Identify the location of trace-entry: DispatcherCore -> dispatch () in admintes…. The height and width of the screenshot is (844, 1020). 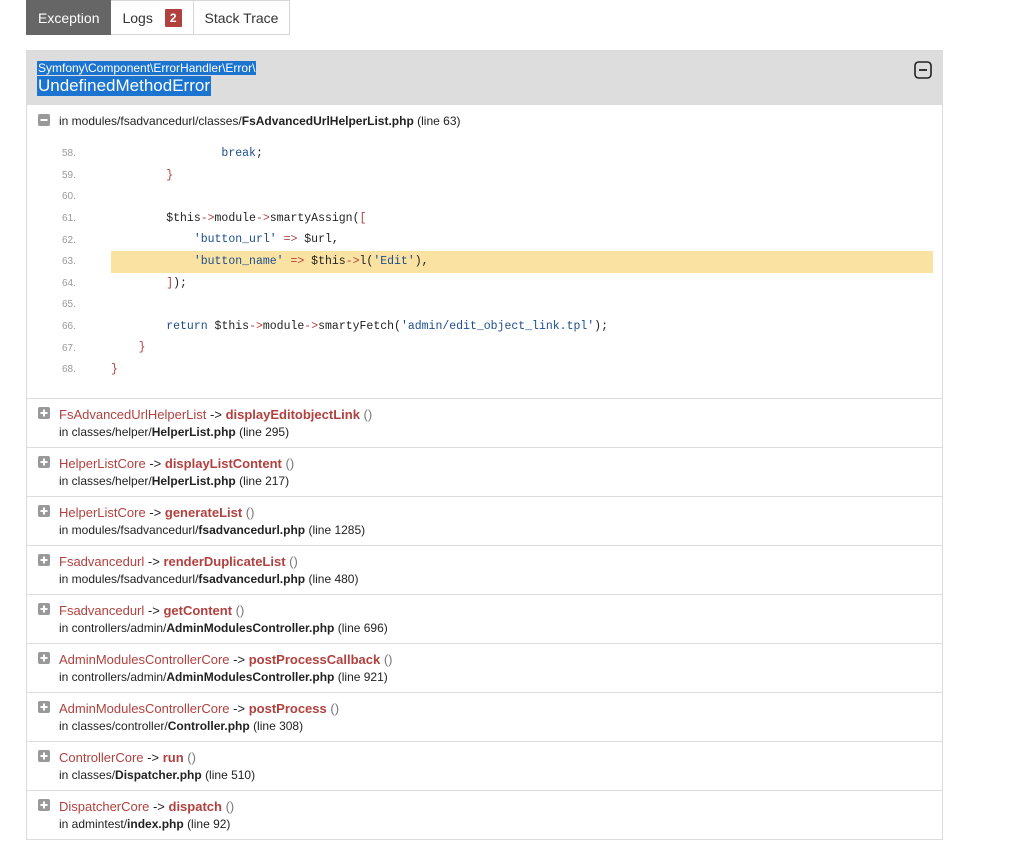
(484, 815).